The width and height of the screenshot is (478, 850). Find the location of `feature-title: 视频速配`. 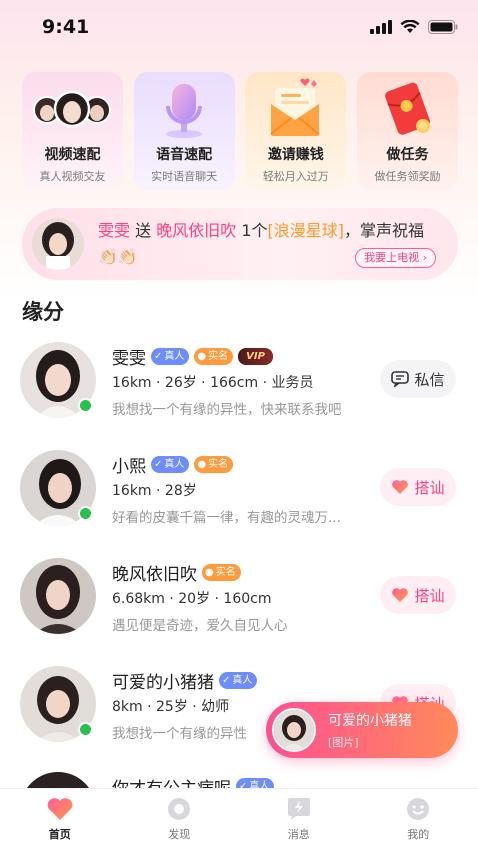

feature-title: 视频速配 is located at coordinates (72, 155).